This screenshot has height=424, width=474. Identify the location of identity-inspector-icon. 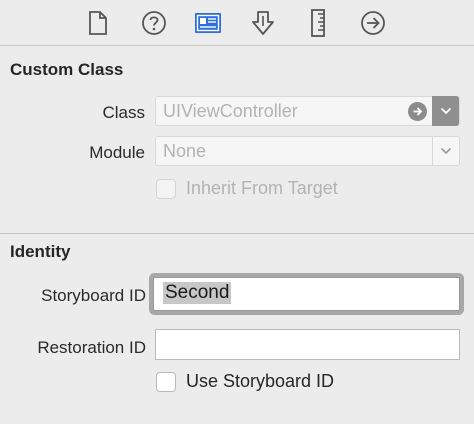
(208, 23).